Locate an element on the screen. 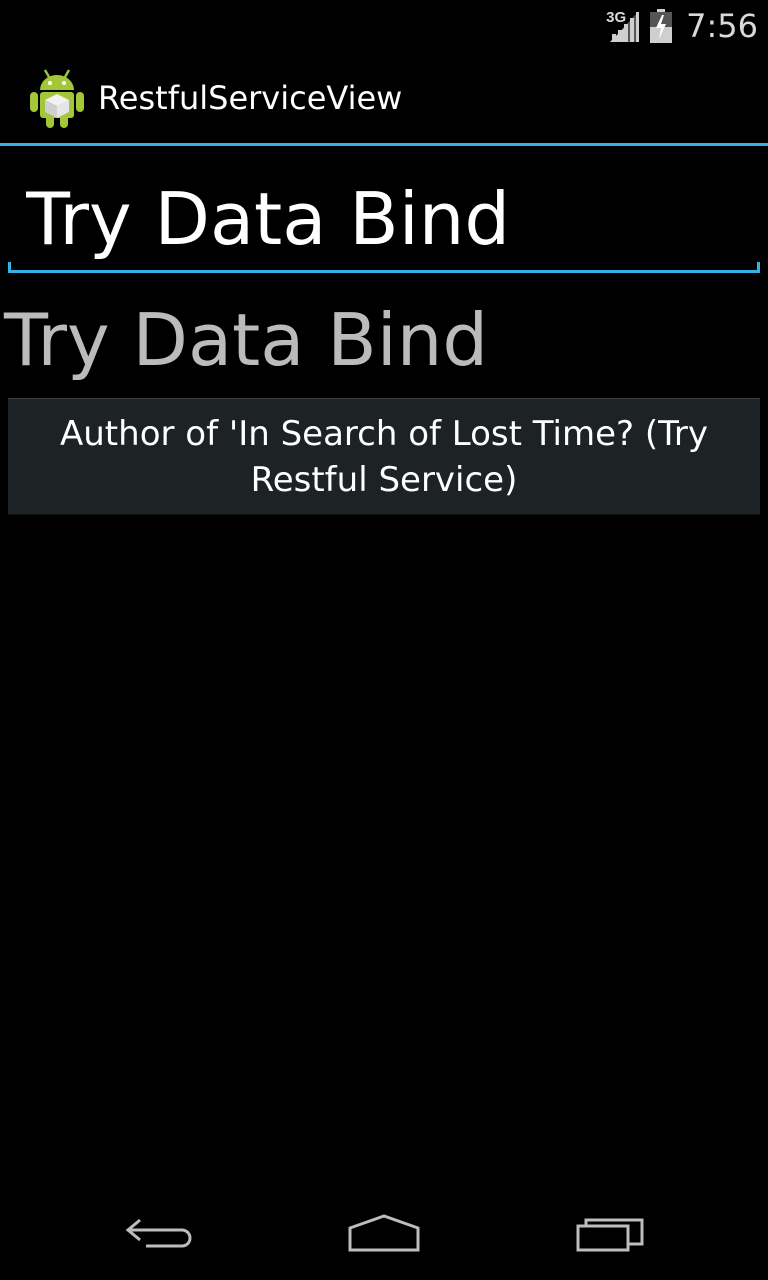  action-bar-divider is located at coordinates (384, 144).